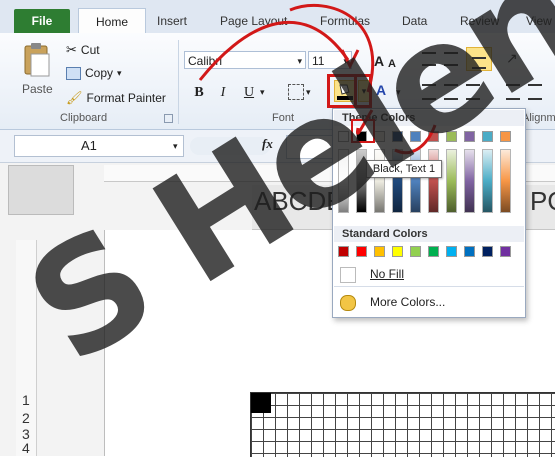 The height and width of the screenshot is (460, 555). Describe the element at coordinates (71, 49) in the screenshot. I see `scissors-icon: ✂` at that location.